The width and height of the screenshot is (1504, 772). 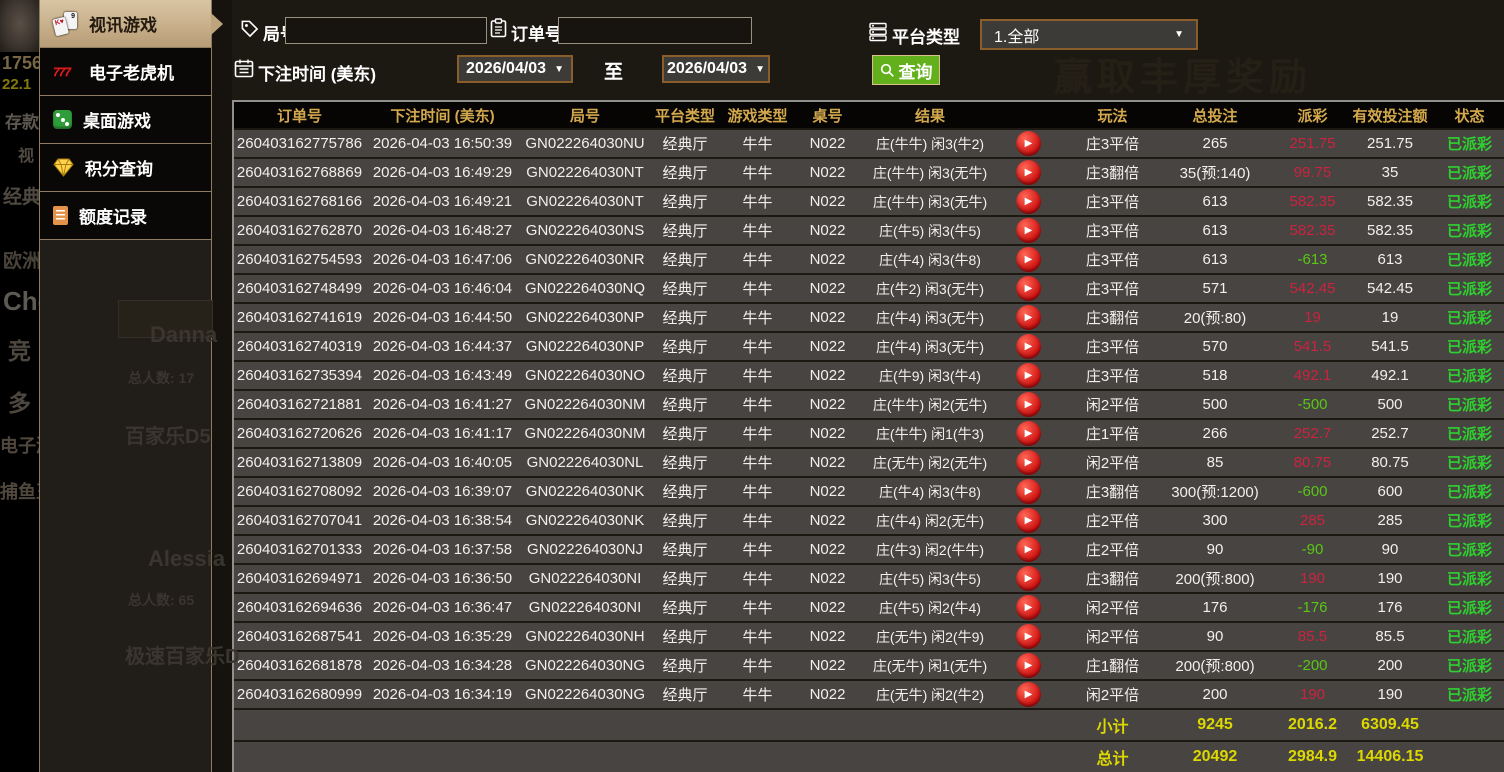 I want to click on bet-time-cell: 2026-04-03 16:46:04, so click(x=442, y=288).